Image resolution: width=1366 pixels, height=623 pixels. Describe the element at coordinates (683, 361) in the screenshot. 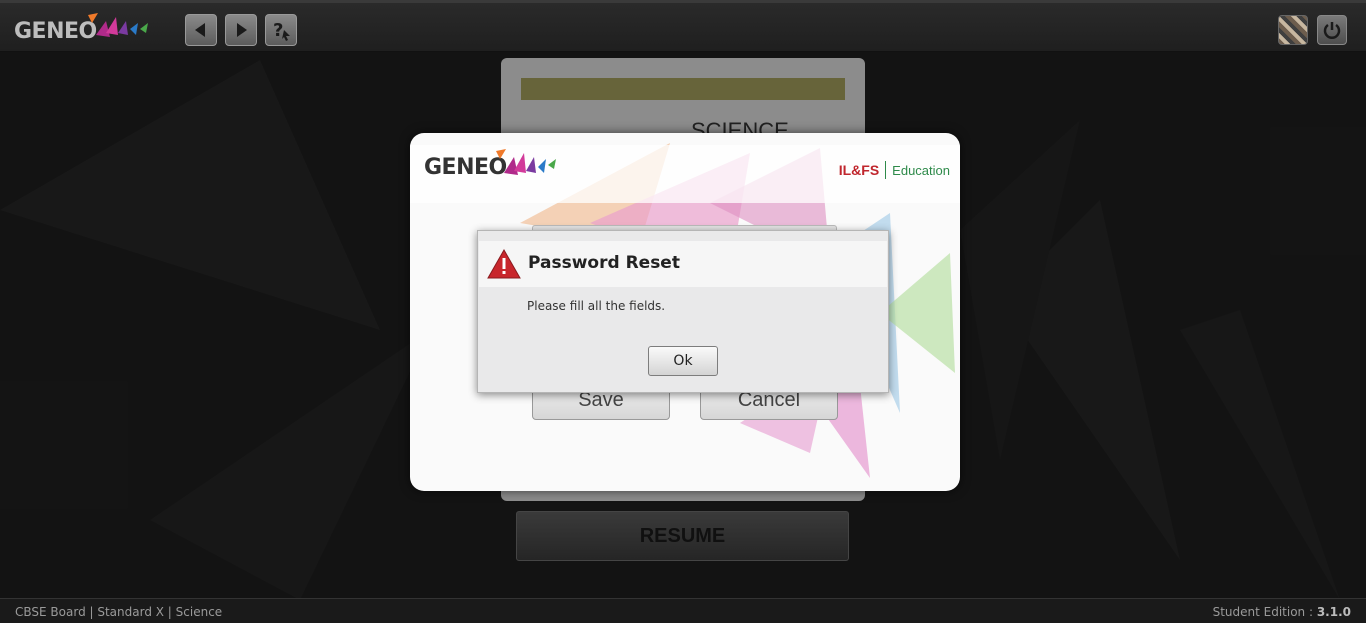

I see `ok-button: Ok` at that location.